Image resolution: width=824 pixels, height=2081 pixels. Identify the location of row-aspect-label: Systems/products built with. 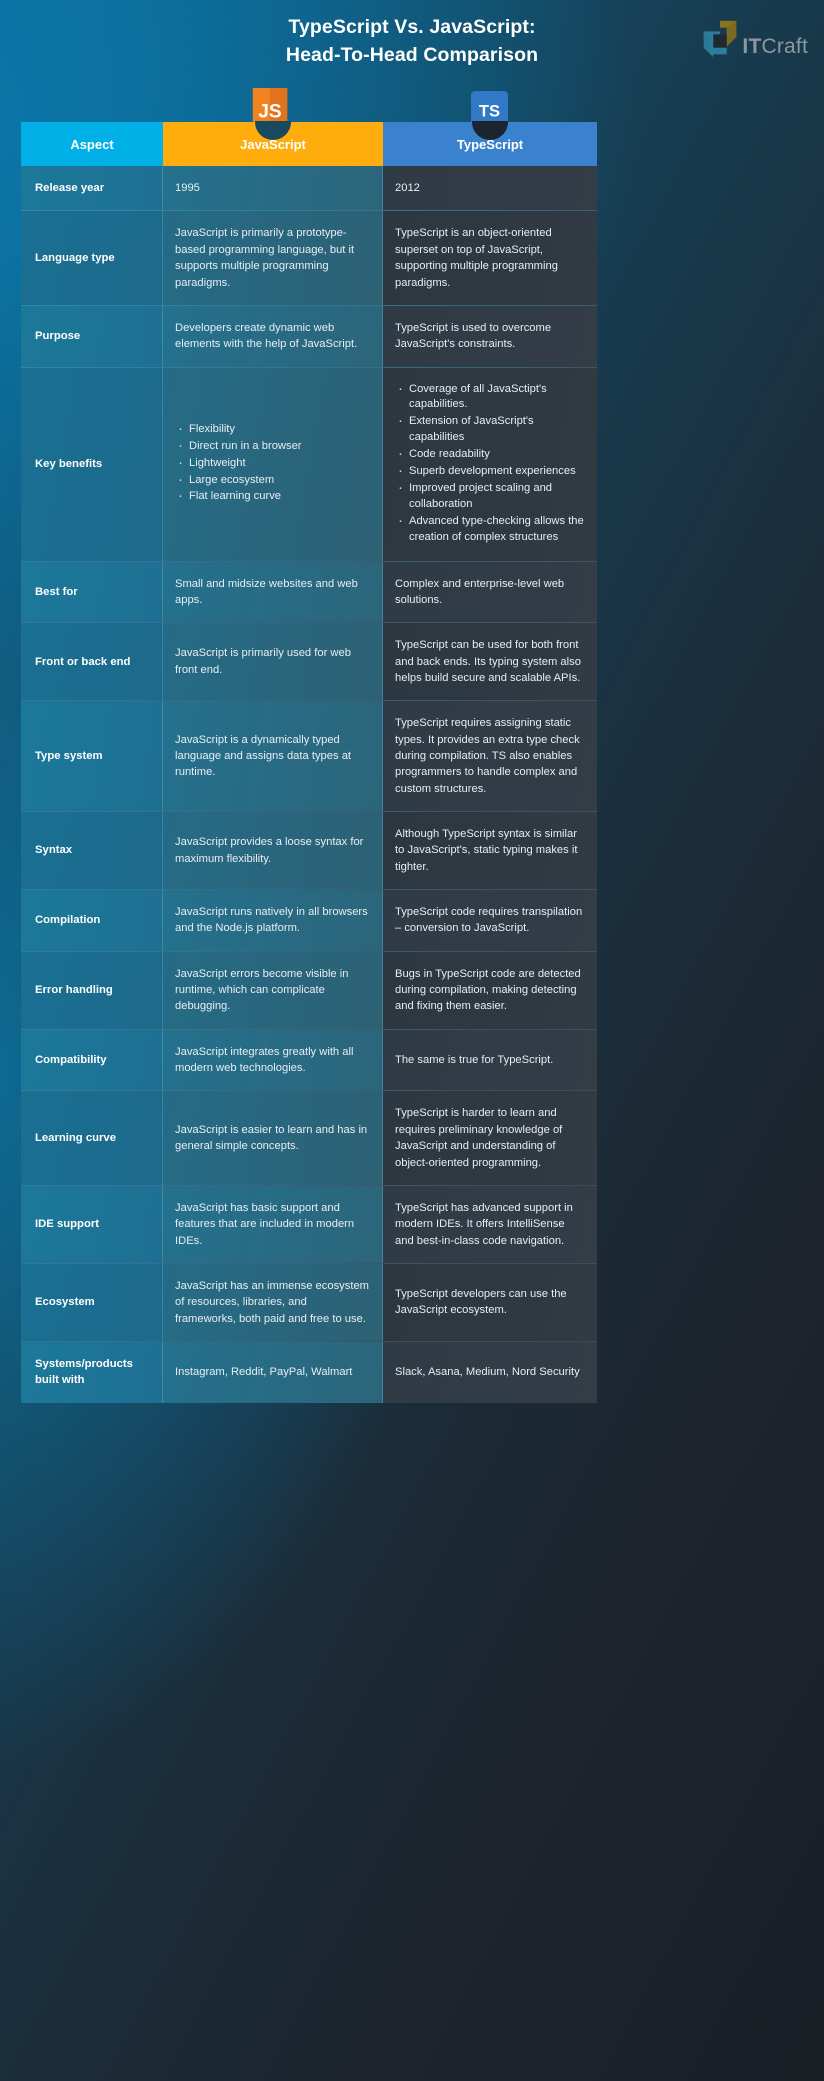
(92, 1372).